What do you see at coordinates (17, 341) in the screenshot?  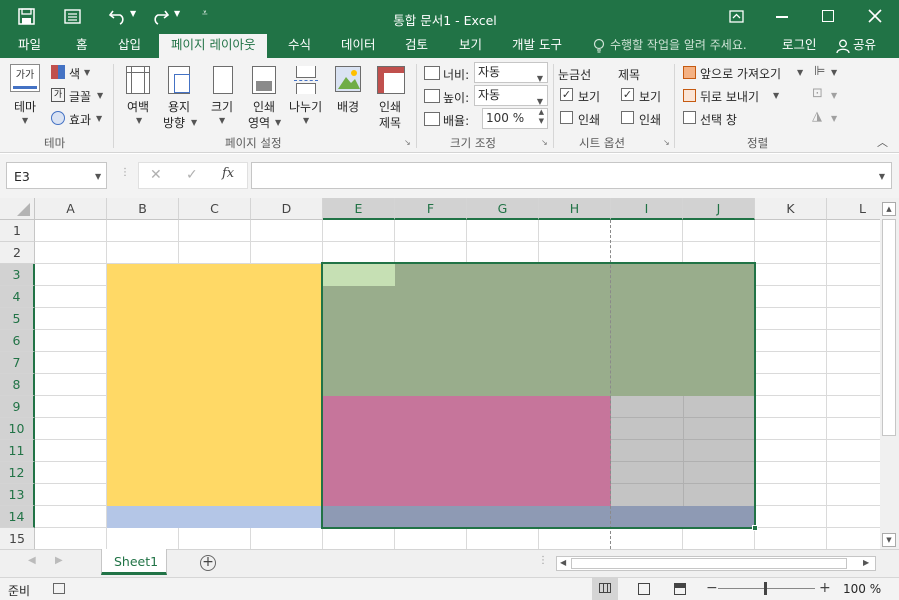 I see `row-header-6: 6` at bounding box center [17, 341].